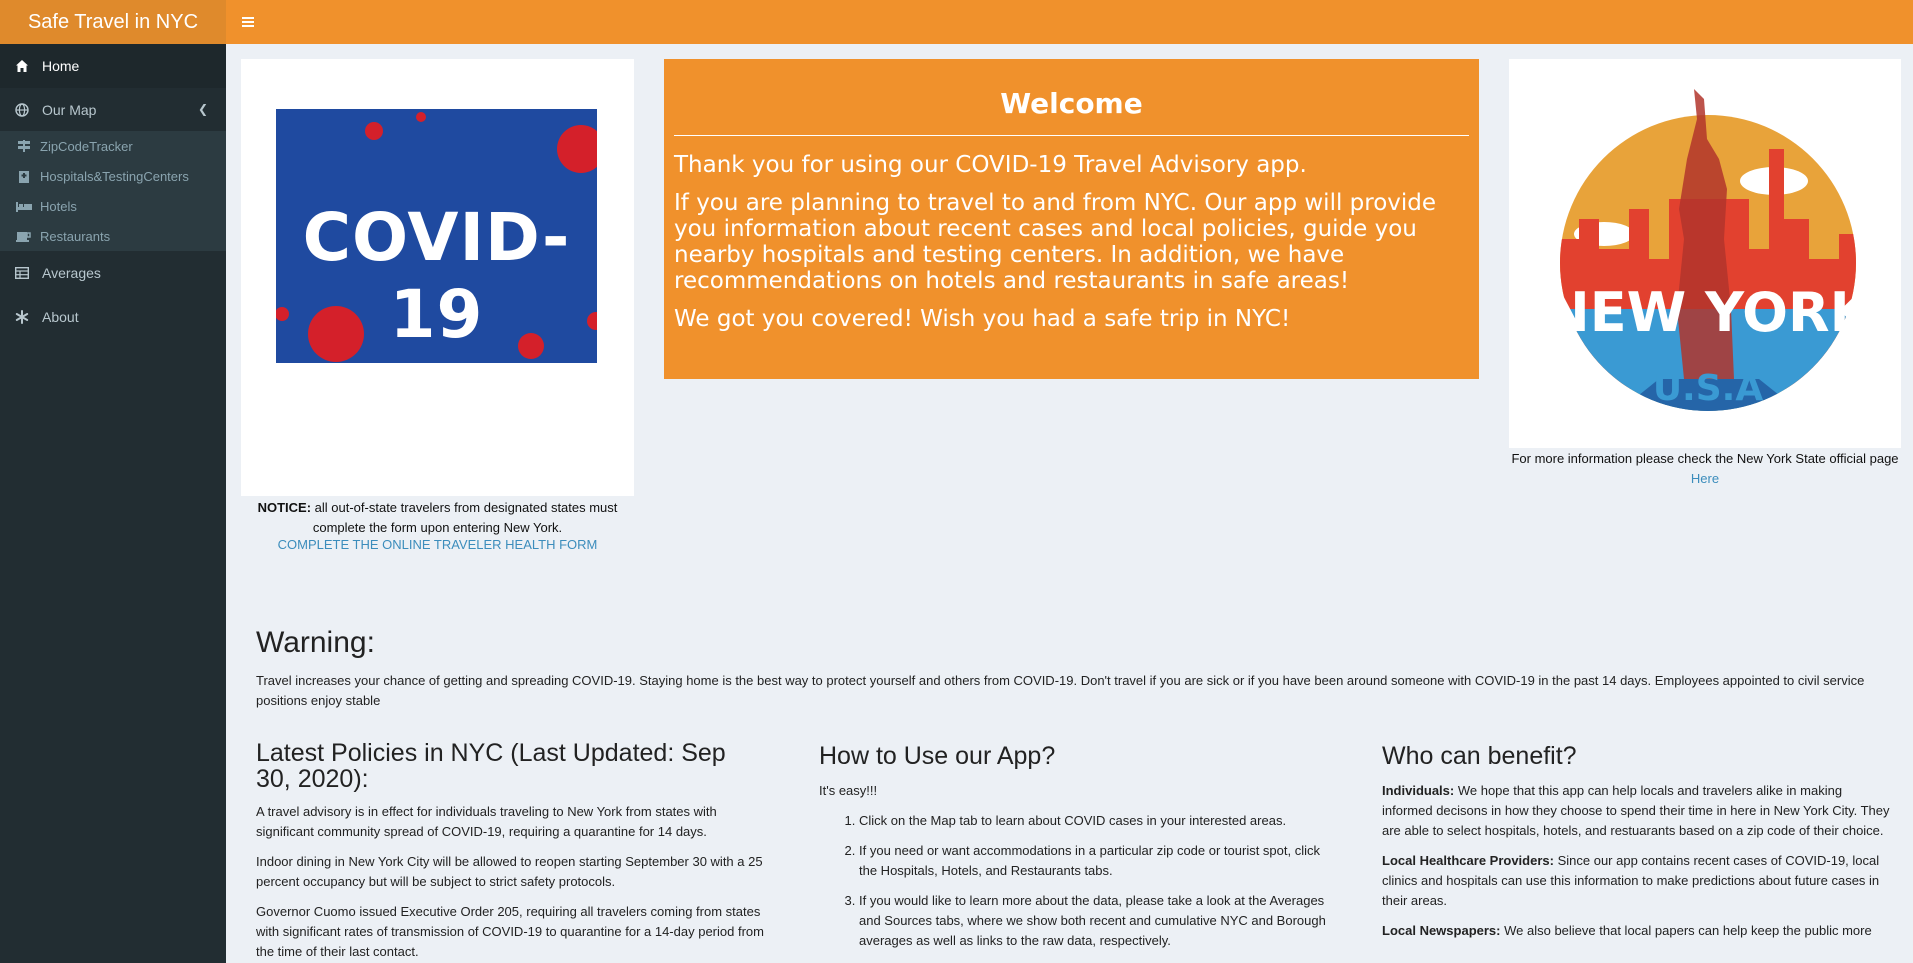 This screenshot has height=963, width=1913. I want to click on sidebar-item-hotels: Hotels, so click(113, 206).